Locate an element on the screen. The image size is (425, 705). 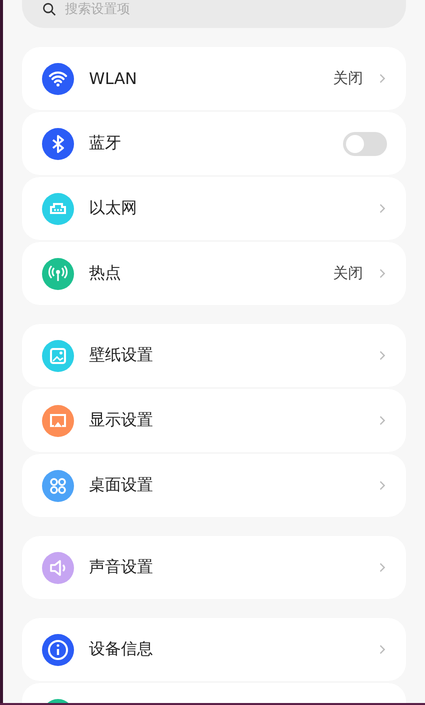
row-label: 热点 is located at coordinates (105, 273).